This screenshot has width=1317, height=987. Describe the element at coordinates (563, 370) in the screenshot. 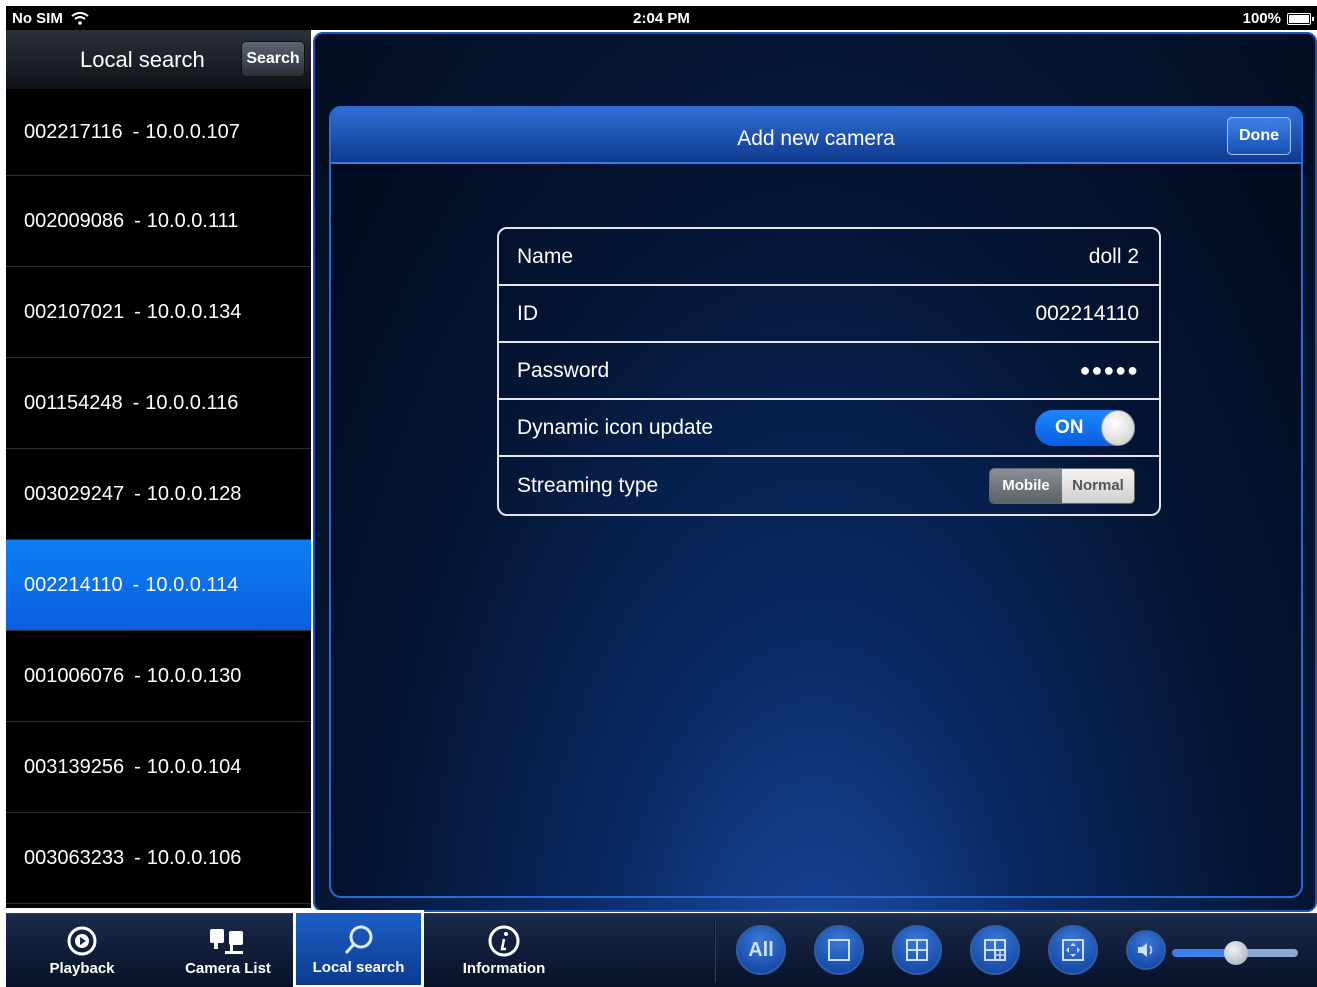

I see `password-label: Password` at that location.